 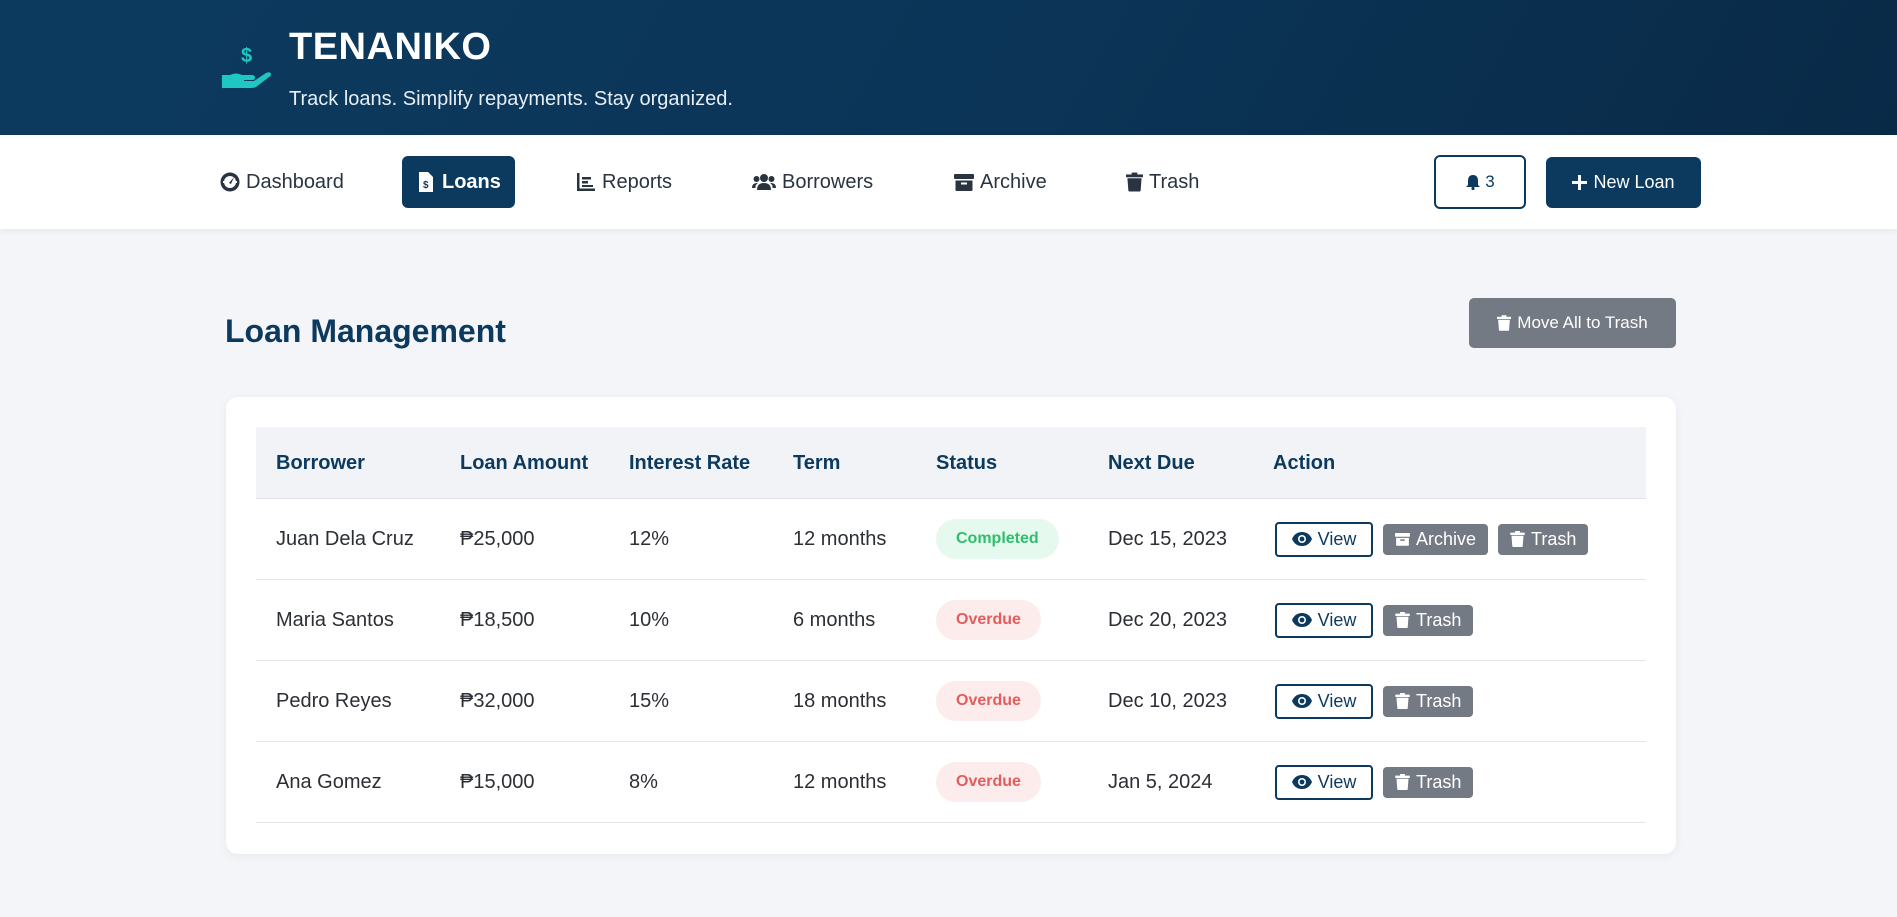 What do you see at coordinates (471, 181) in the screenshot?
I see `nav-label: Loans` at bounding box center [471, 181].